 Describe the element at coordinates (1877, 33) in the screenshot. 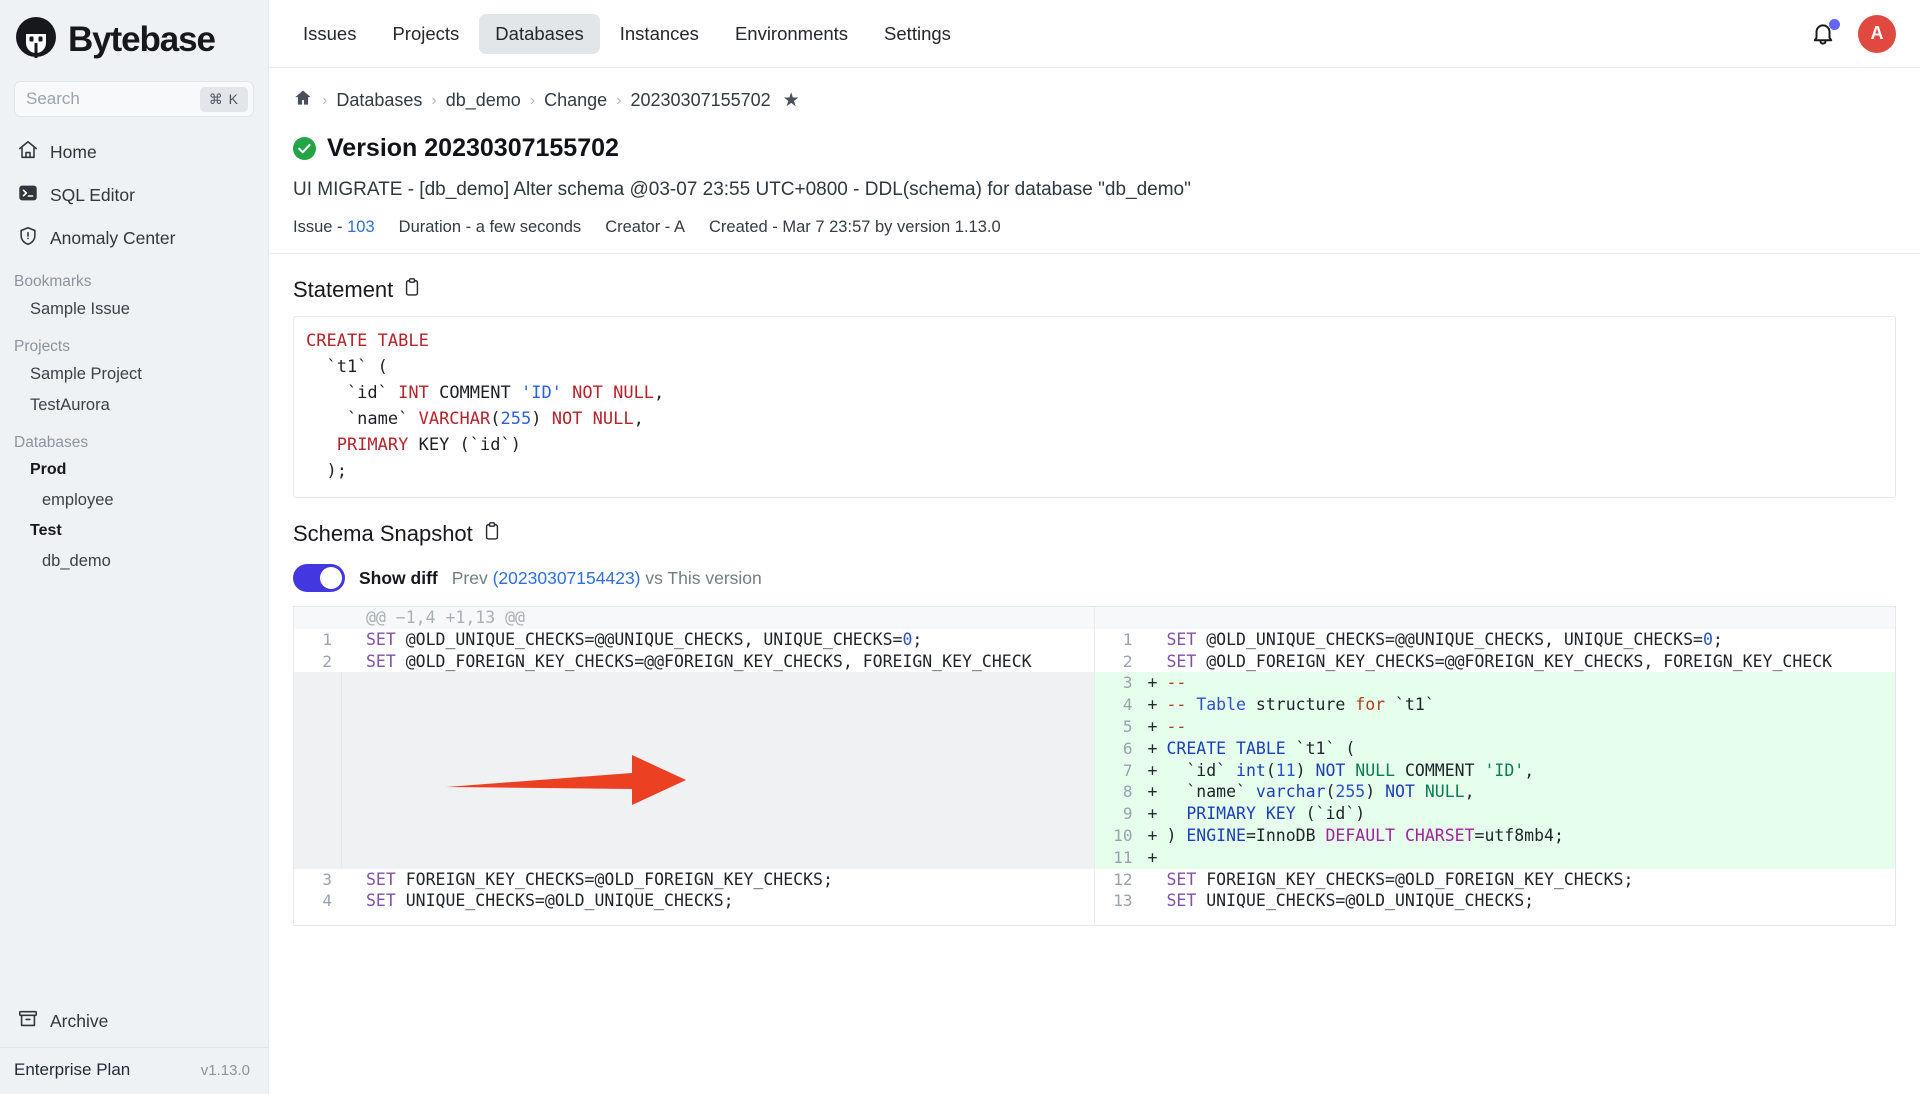

I see `avatar: A` at that location.